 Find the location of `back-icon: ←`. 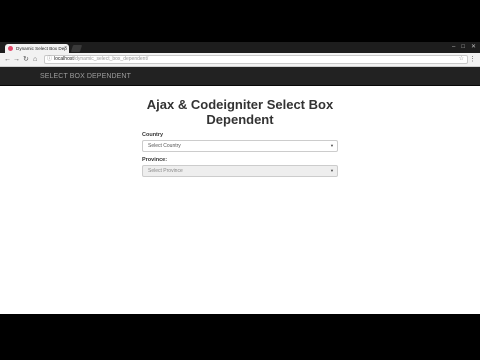

back-icon: ← is located at coordinates (7, 59).